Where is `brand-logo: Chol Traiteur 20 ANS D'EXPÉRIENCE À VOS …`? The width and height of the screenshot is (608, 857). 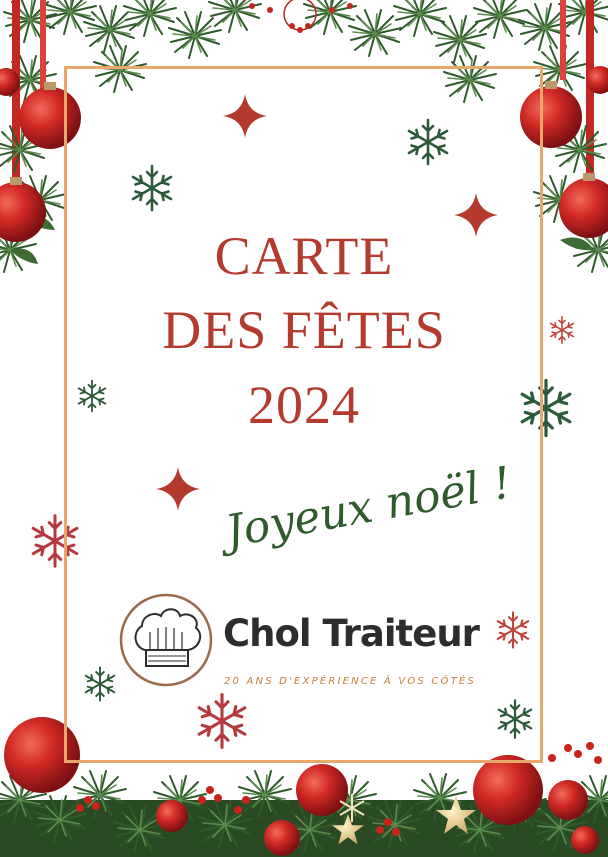 brand-logo: Chol Traiteur 20 ANS D'EXPÉRIENCE À VOS … is located at coordinates (303, 642).